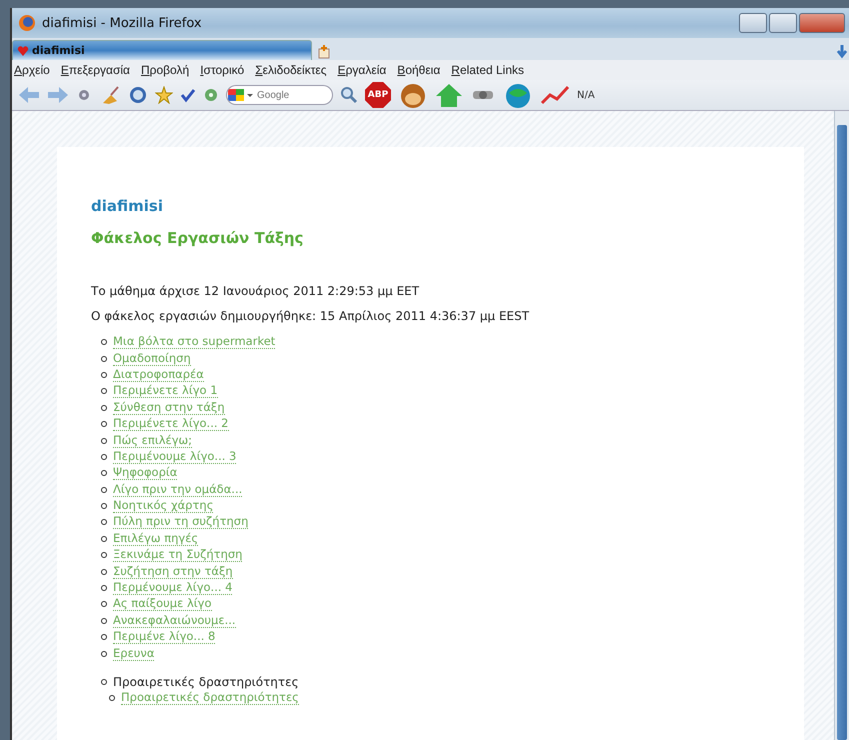  What do you see at coordinates (753, 23) in the screenshot?
I see `minimize-button` at bounding box center [753, 23].